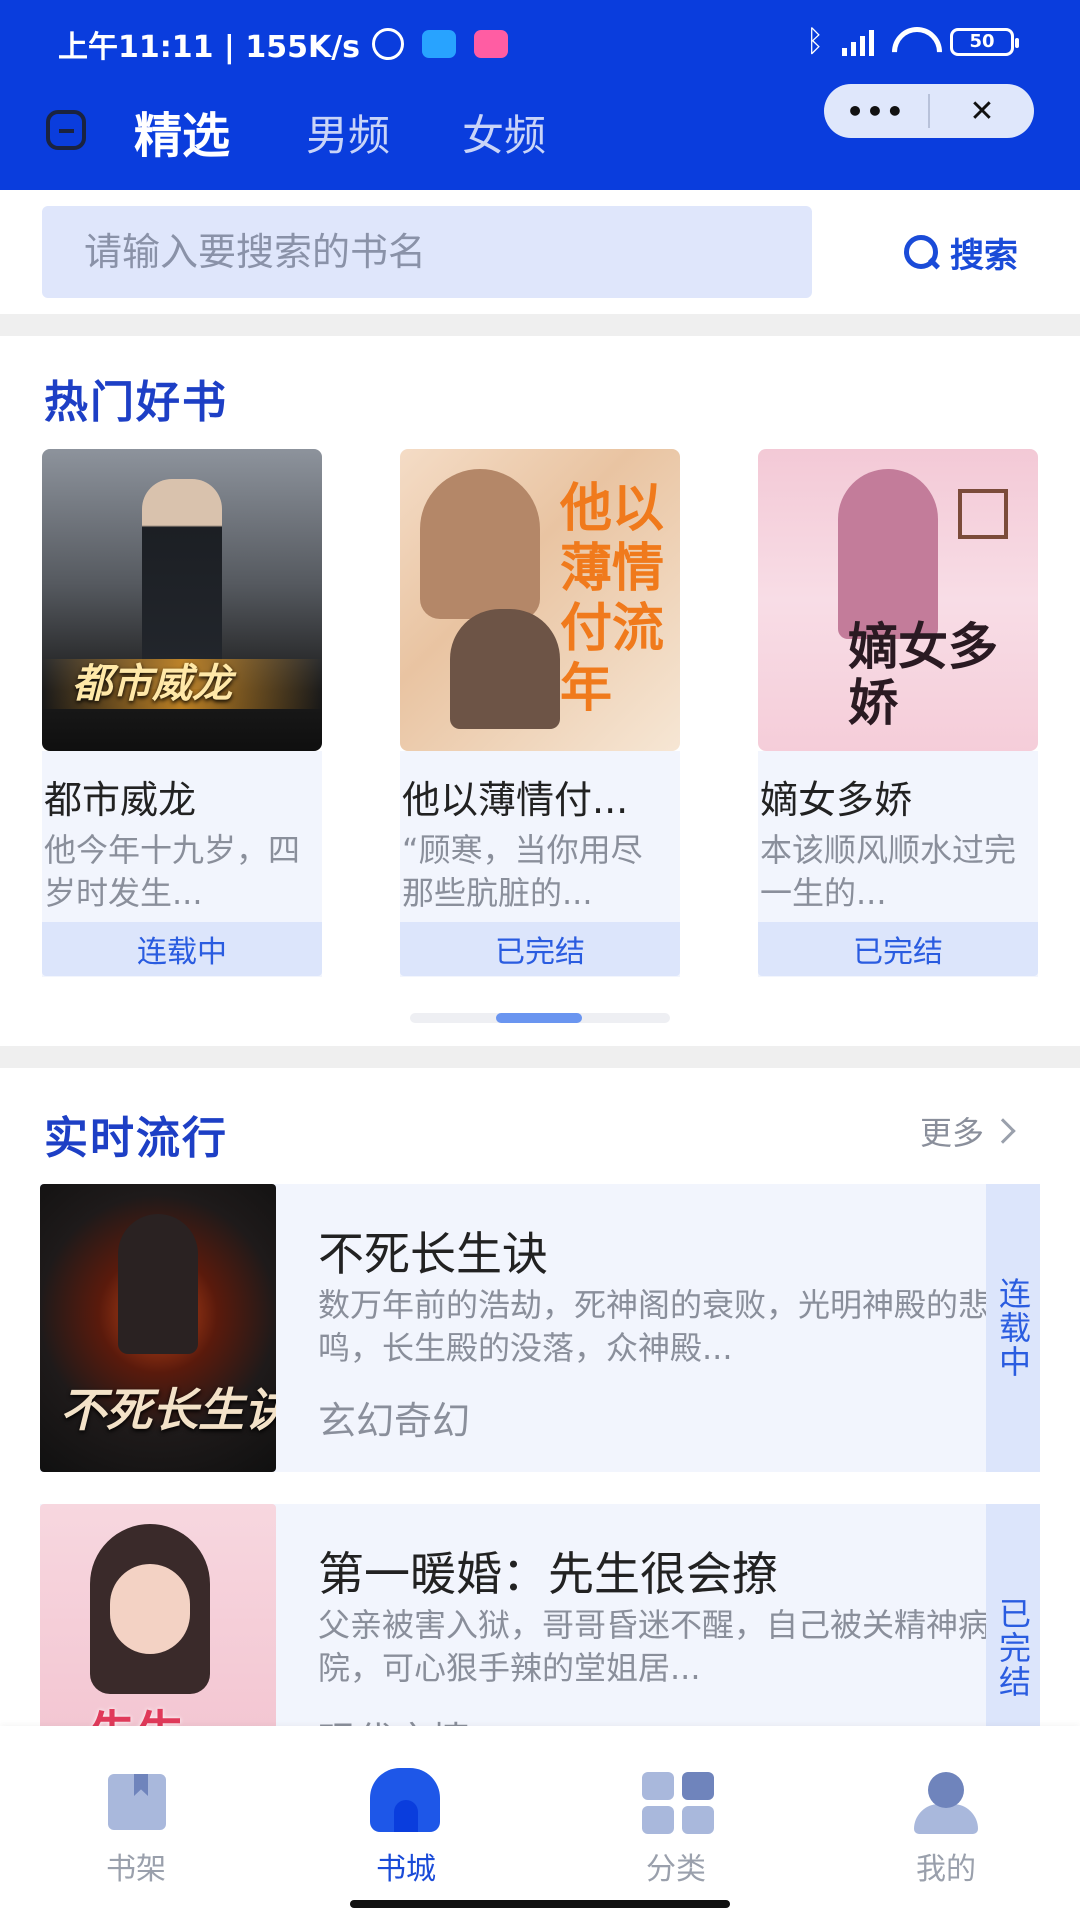  Describe the element at coordinates (394, 1421) in the screenshot. I see `book-category: 玄幻奇幻` at that location.